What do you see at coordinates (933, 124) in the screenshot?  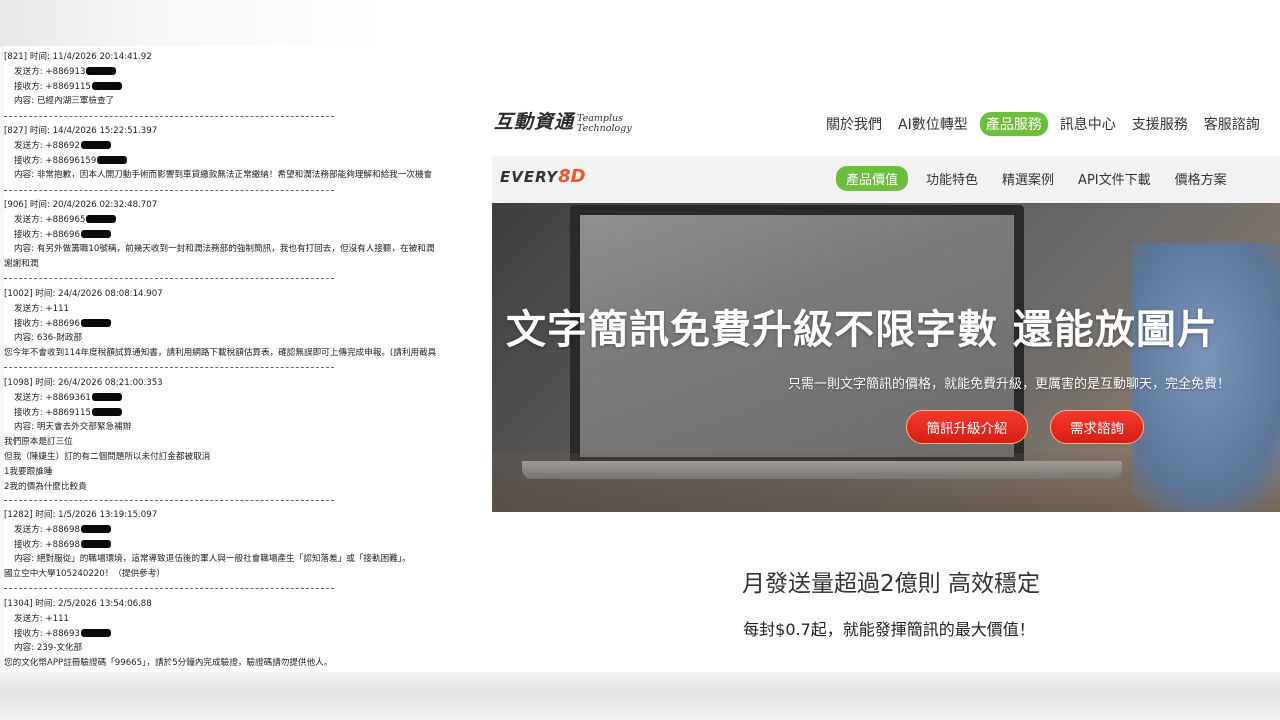 I see `main-menu-ai: AI數位轉型` at bounding box center [933, 124].